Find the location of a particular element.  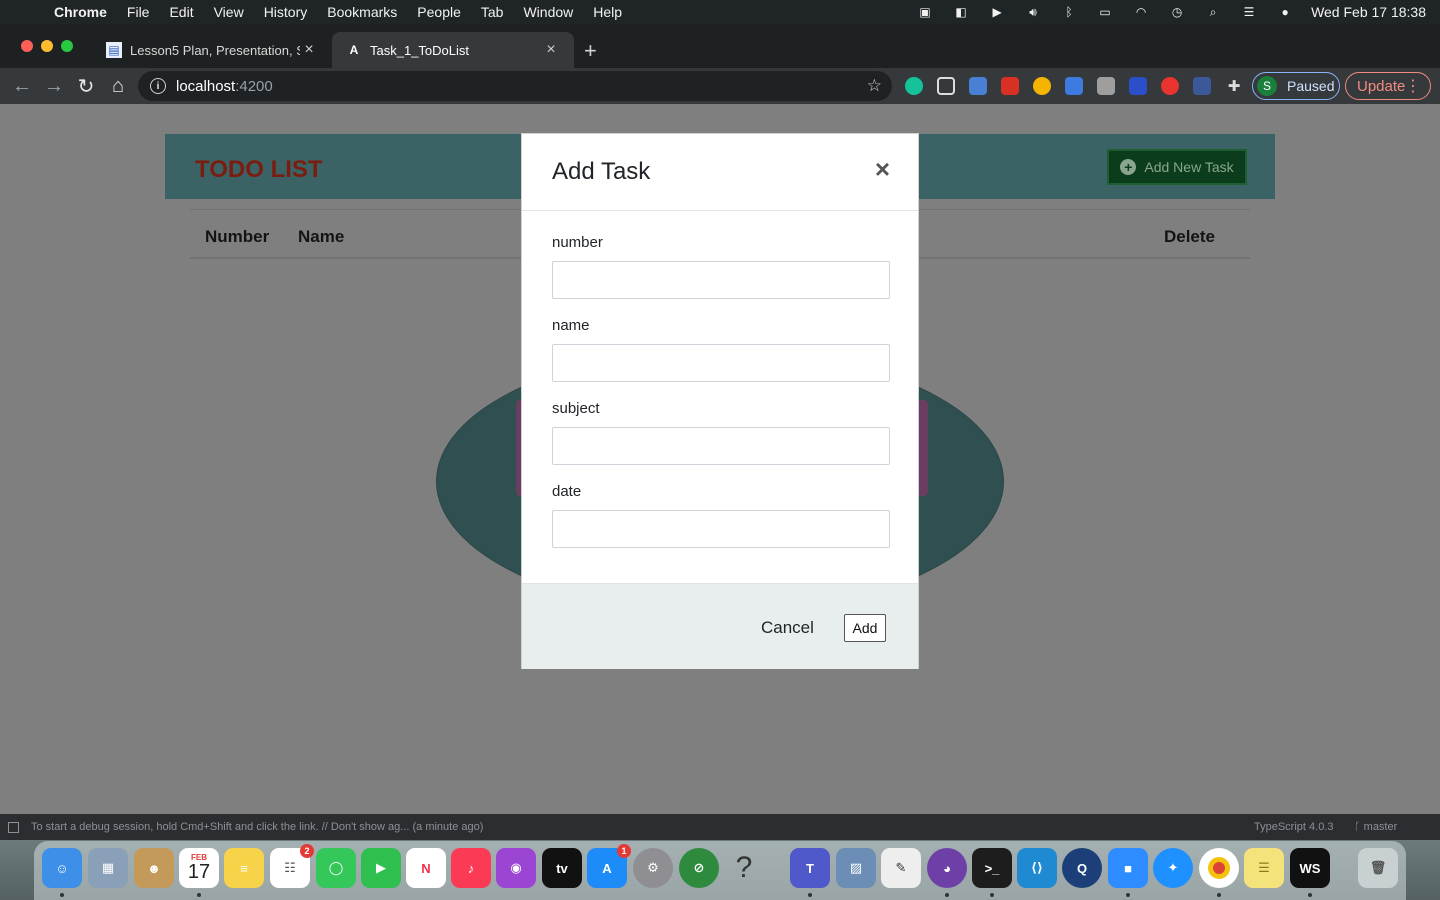

column-header-name: Name is located at coordinates (321, 236).